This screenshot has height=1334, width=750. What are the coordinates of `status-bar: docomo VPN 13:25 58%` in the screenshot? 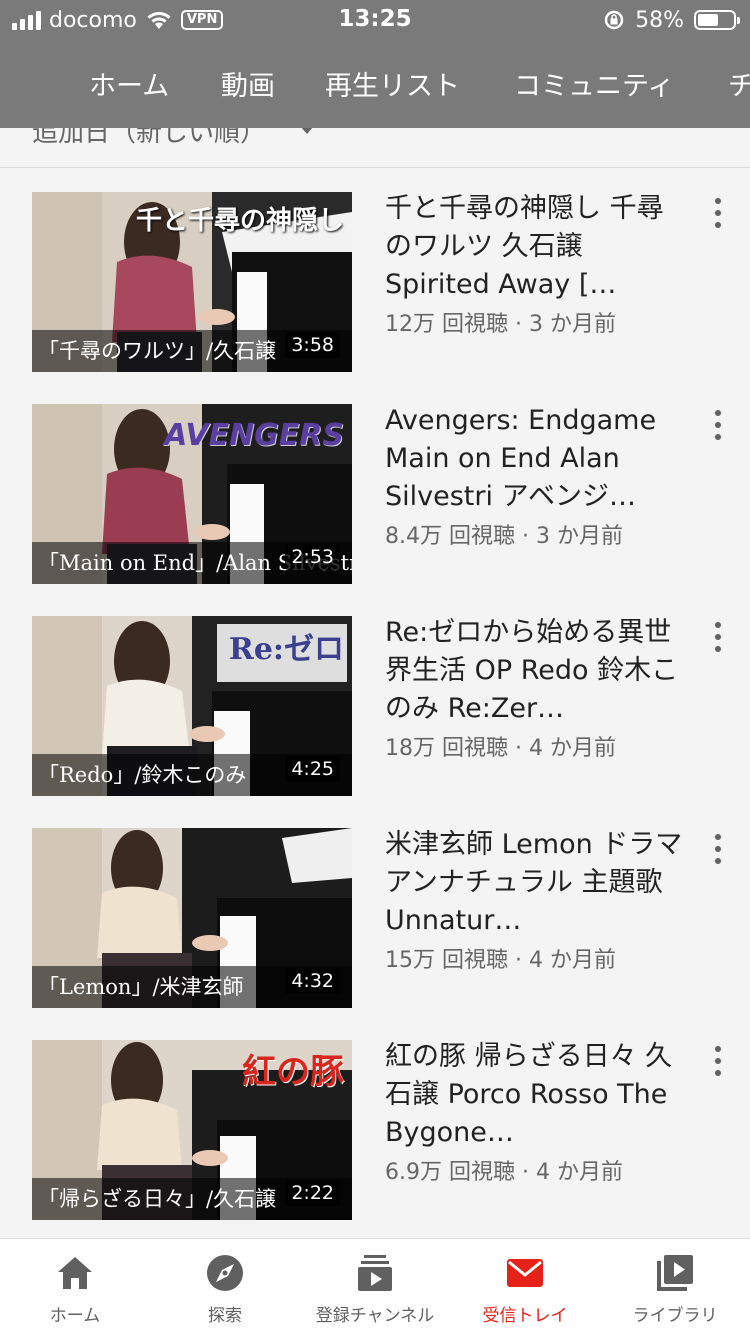 It's located at (375, 20).